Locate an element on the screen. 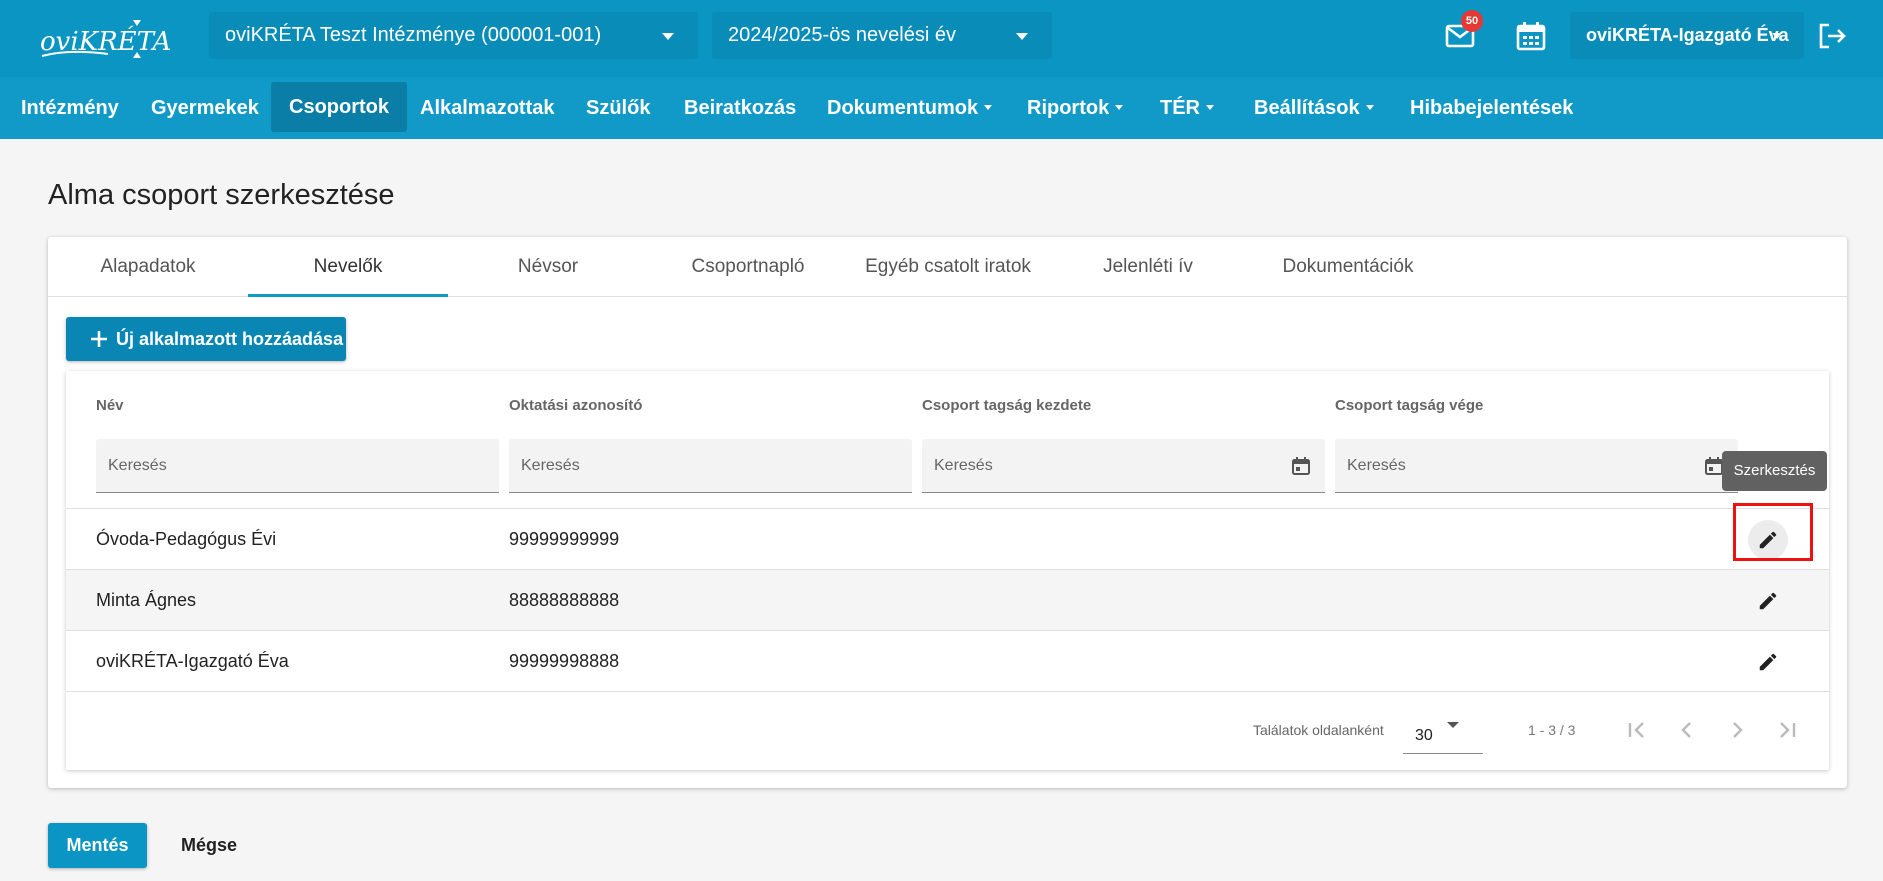 Image resolution: width=1883 pixels, height=881 pixels. save-button: Mentés is located at coordinates (97, 845).